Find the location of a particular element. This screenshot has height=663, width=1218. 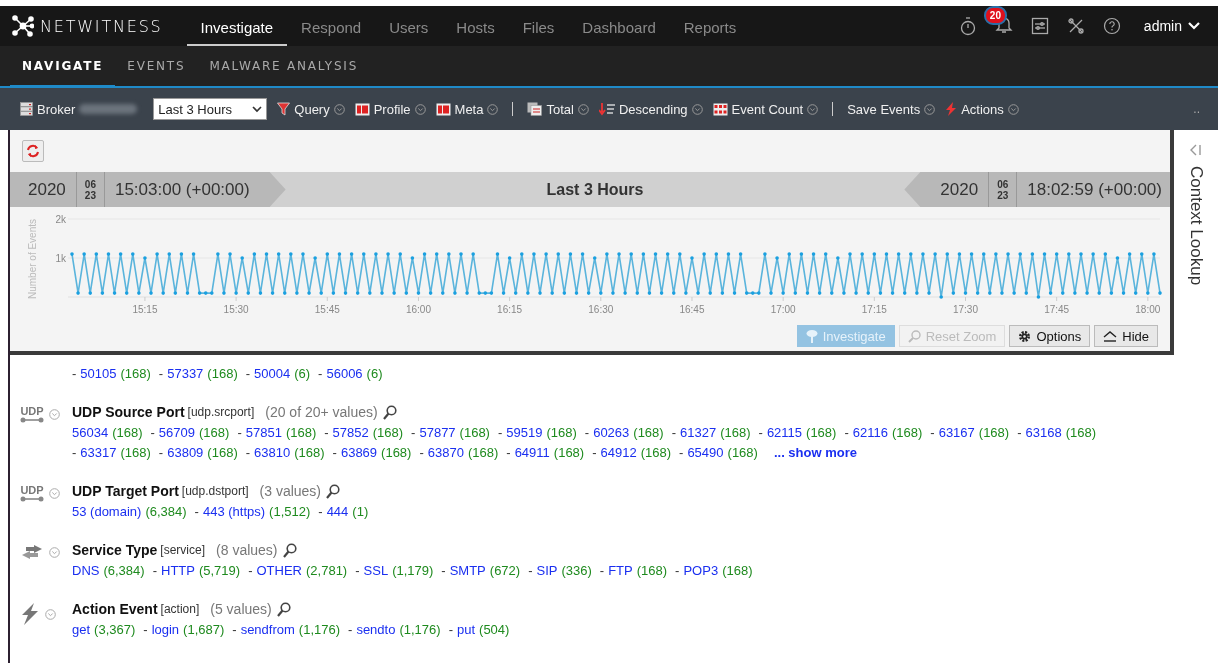

end-time-marker: 2020 06 23 18:02:59 (+00:00) is located at coordinates (1037, 189).